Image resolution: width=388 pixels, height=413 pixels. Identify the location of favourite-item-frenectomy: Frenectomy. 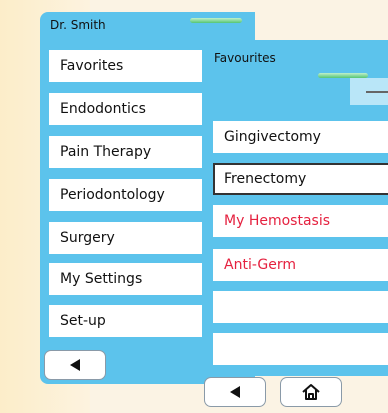
(300, 179).